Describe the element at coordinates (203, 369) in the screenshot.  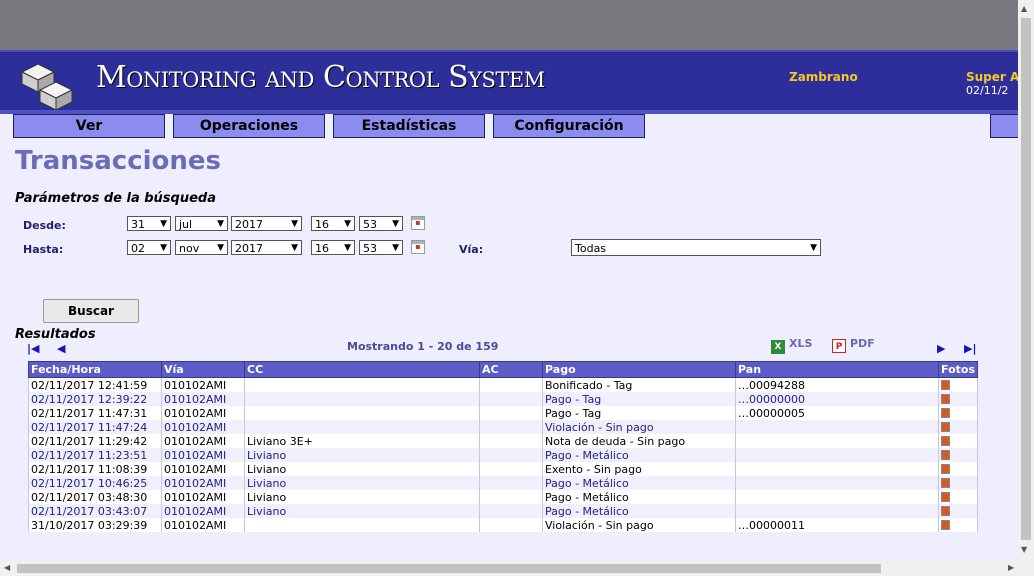
I see `column-header-via: Vía` at that location.